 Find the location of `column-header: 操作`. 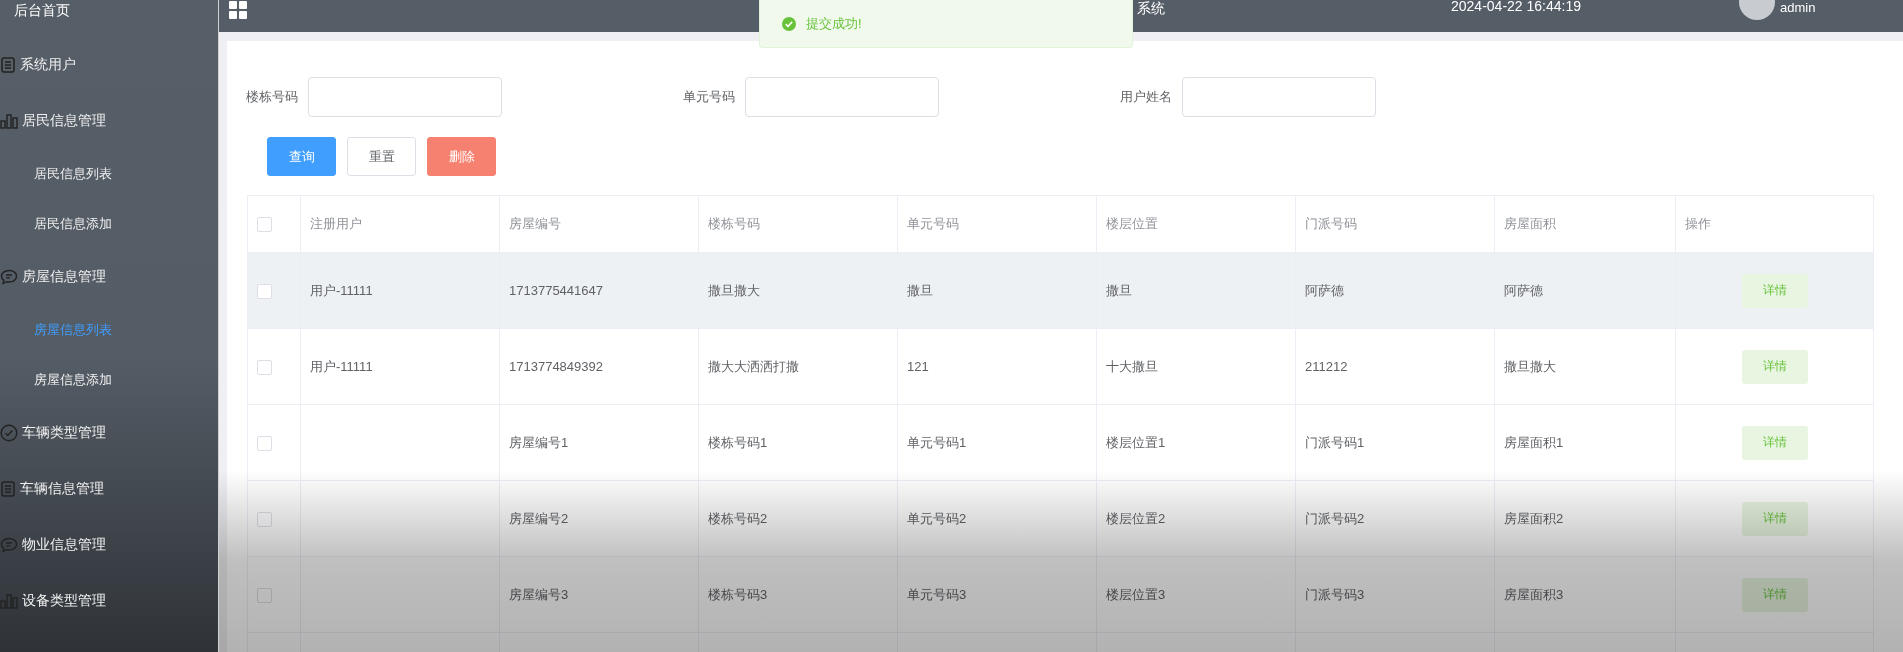

column-header: 操作 is located at coordinates (1774, 224).